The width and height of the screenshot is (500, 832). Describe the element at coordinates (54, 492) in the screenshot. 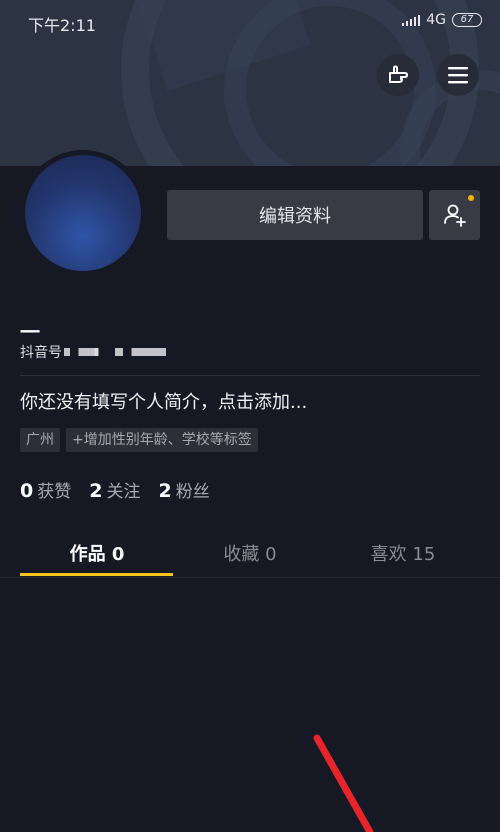

I see `stat-likes-label: 获赞` at that location.